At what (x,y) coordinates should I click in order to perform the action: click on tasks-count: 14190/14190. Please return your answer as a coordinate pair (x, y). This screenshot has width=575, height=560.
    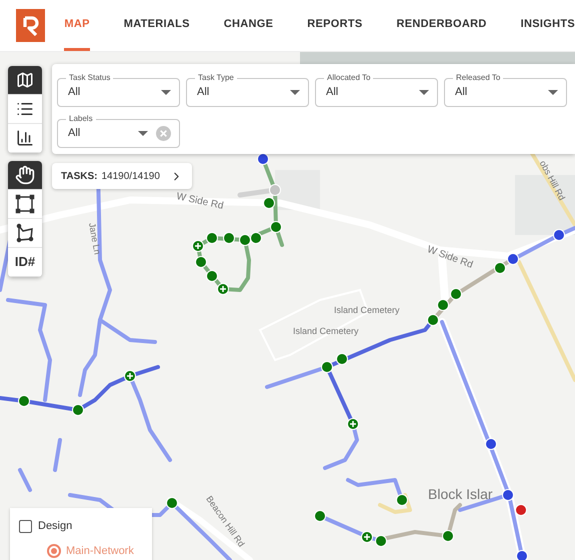
    Looking at the image, I should click on (131, 177).